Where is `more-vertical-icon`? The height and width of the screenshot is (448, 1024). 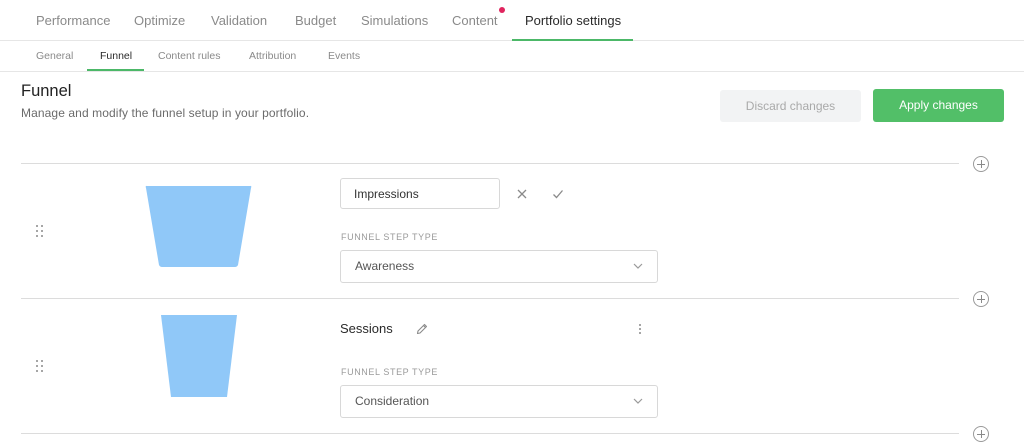
more-vertical-icon is located at coordinates (640, 329).